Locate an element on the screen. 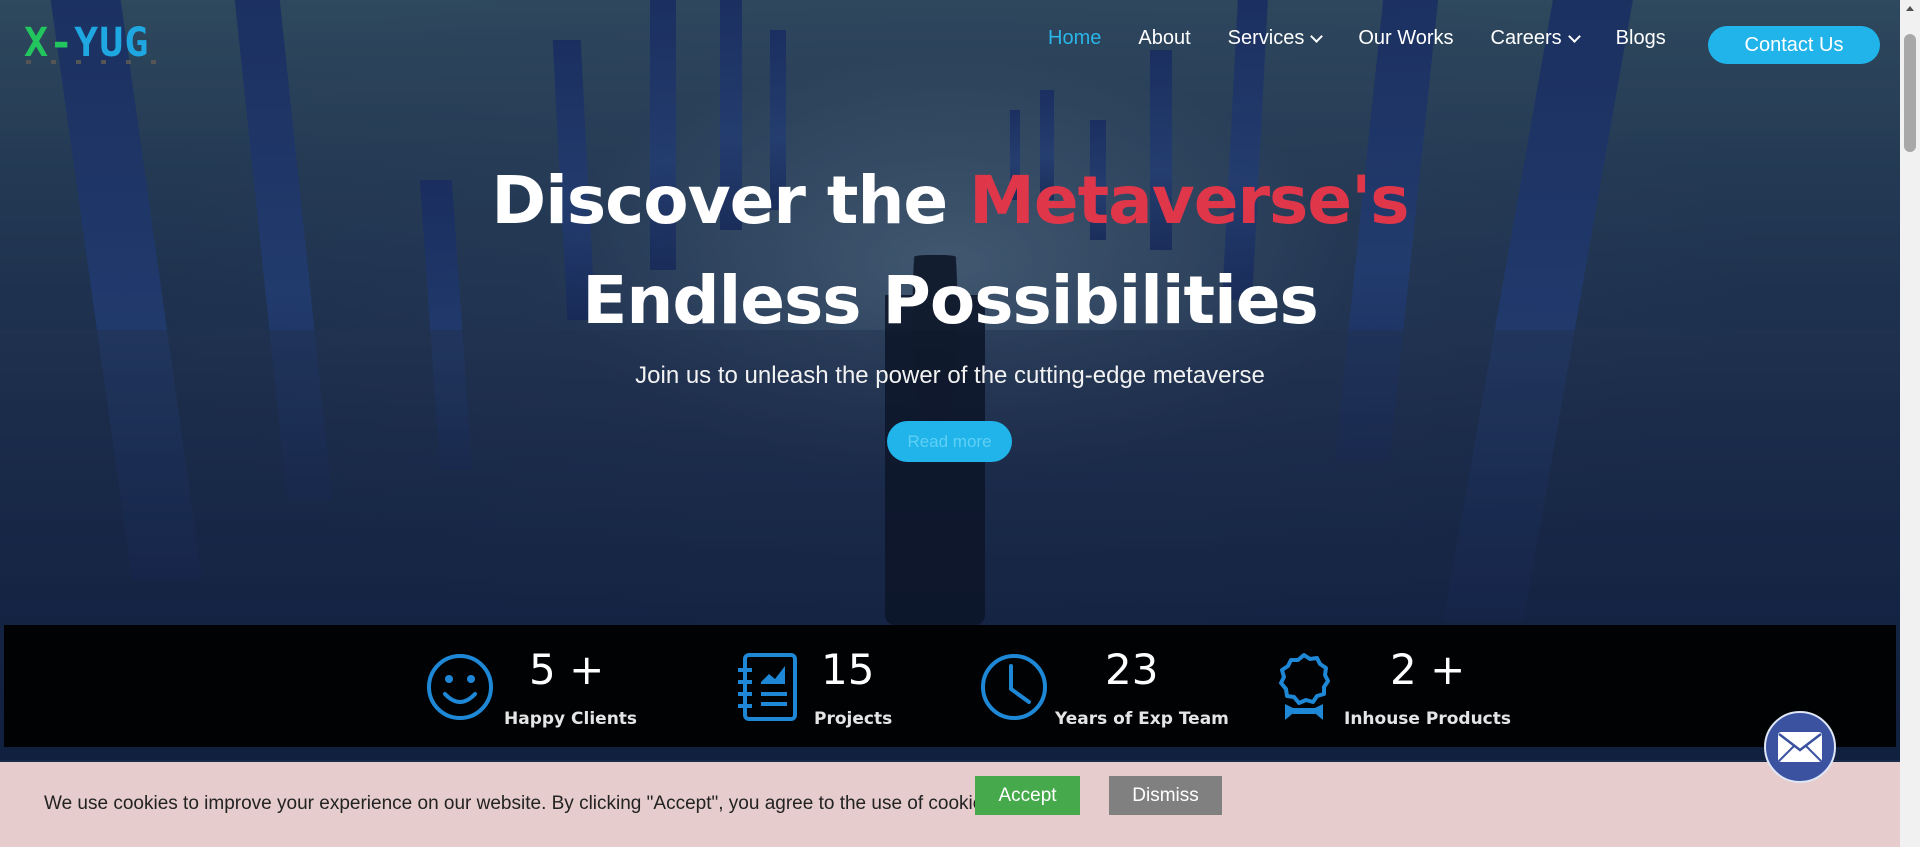 The image size is (1920, 847). hero-headline-line1: Discover the Metaverse's is located at coordinates (950, 200).